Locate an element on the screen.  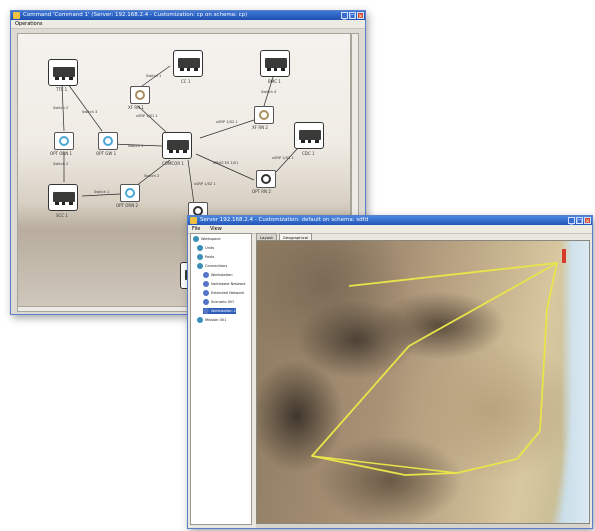
edge-label: Switch 3 is located at coordinates (90, 112).